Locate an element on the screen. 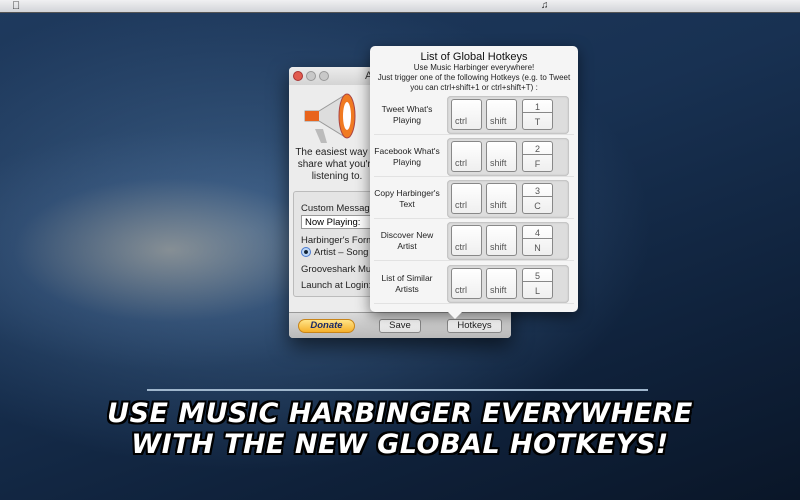 This screenshot has width=800, height=500. hotkey-combo: ctrl shift 3C is located at coordinates (508, 199).